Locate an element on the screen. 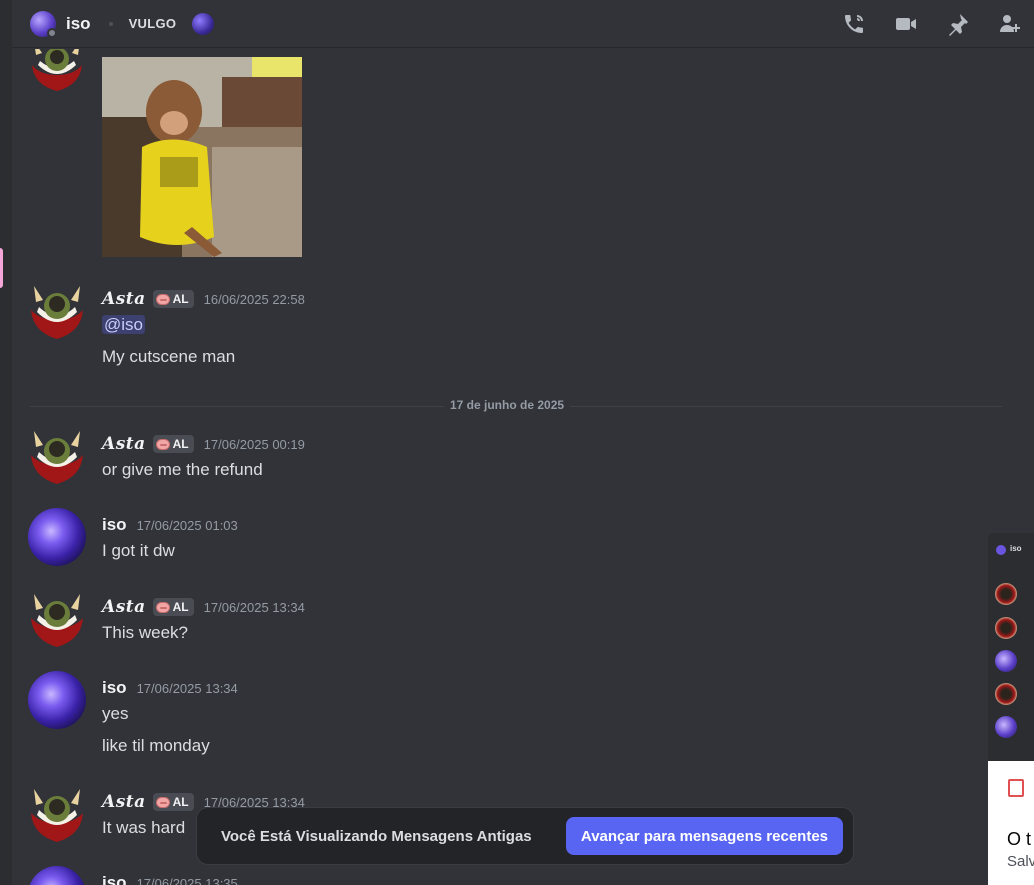  user-mention: @iso is located at coordinates (123, 324).